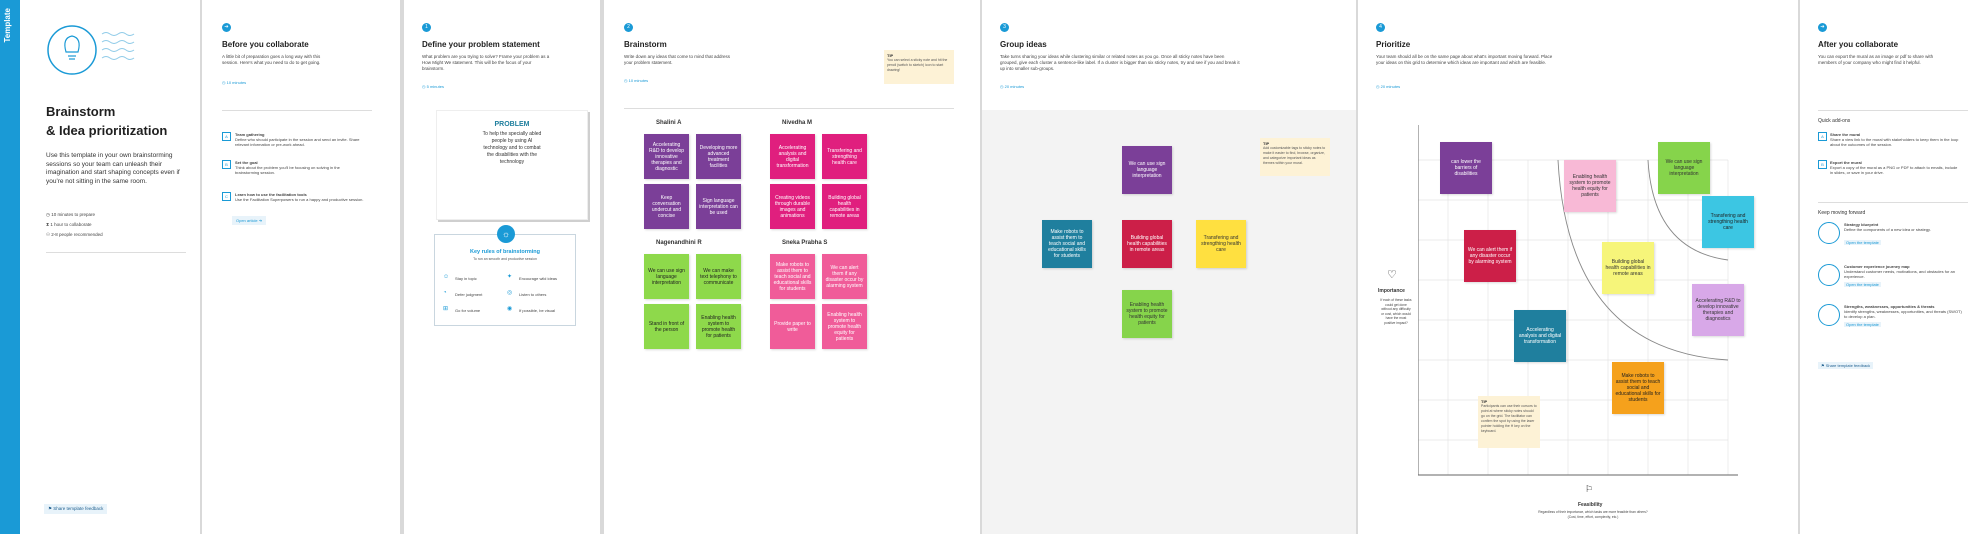  I want to click on share-feedback-button: ⚑ Share template feedback, so click(76, 509).